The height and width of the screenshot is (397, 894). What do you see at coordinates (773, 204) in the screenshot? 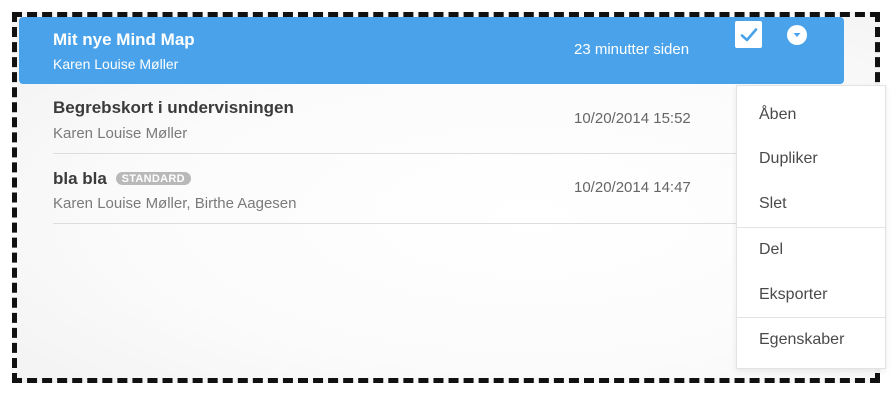
I see `menu-item-delete: Slet` at bounding box center [773, 204].